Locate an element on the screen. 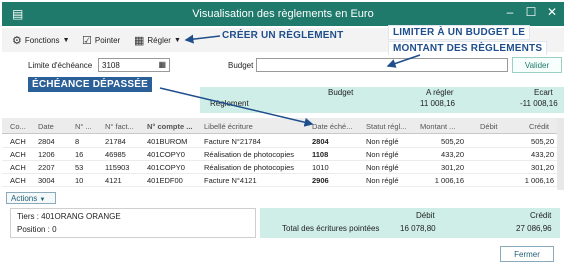 Image resolution: width=566 pixels, height=269 pixels. fonctions-menu: ⚙ Fonctions ▼ is located at coordinates (41, 40).